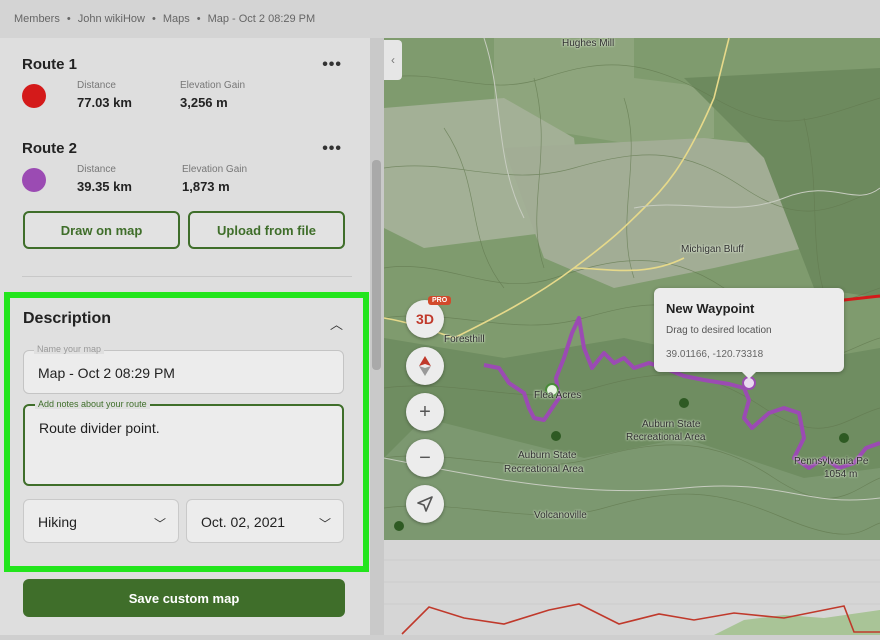 This screenshot has height=640, width=880. Describe the element at coordinates (425, 458) in the screenshot. I see `zoom-out-button: −` at that location.